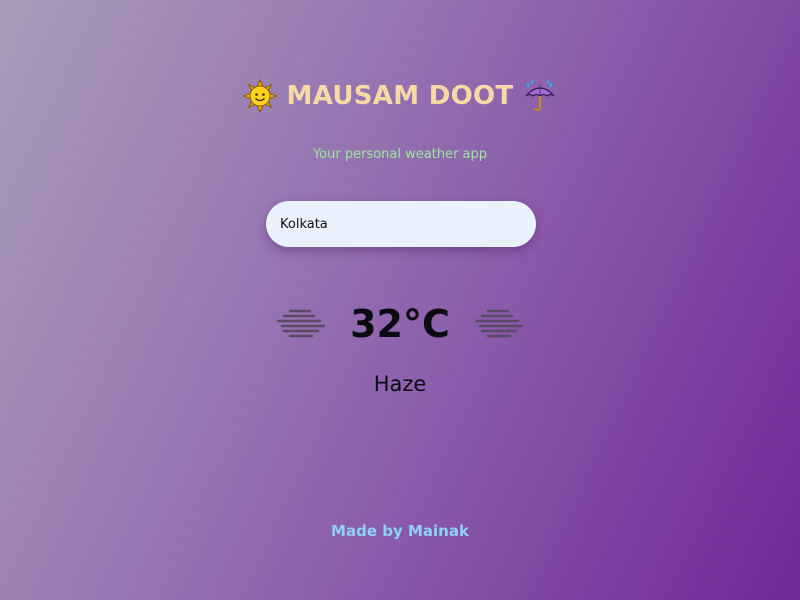  What do you see at coordinates (400, 154) in the screenshot?
I see `app-subtitle: Your personal weather app` at bounding box center [400, 154].